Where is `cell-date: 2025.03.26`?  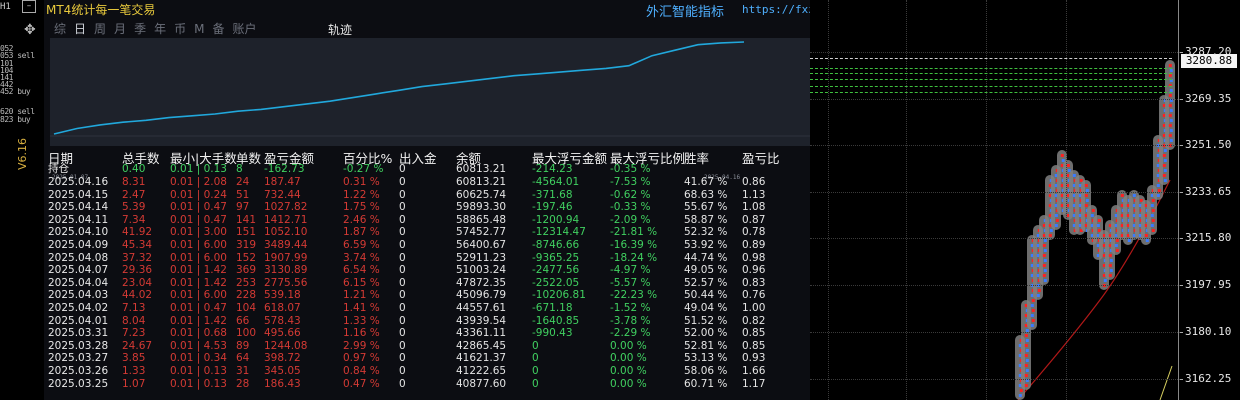 cell-date: 2025.03.26 is located at coordinates (78, 371).